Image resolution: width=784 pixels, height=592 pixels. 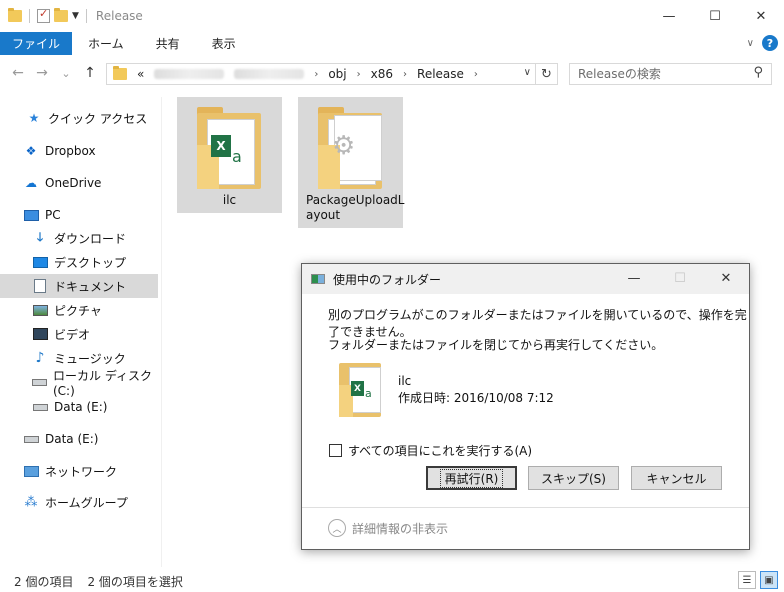 I want to click on sidebar-item-quick-access: ★ クイック アクセス, so click(x=79, y=118).